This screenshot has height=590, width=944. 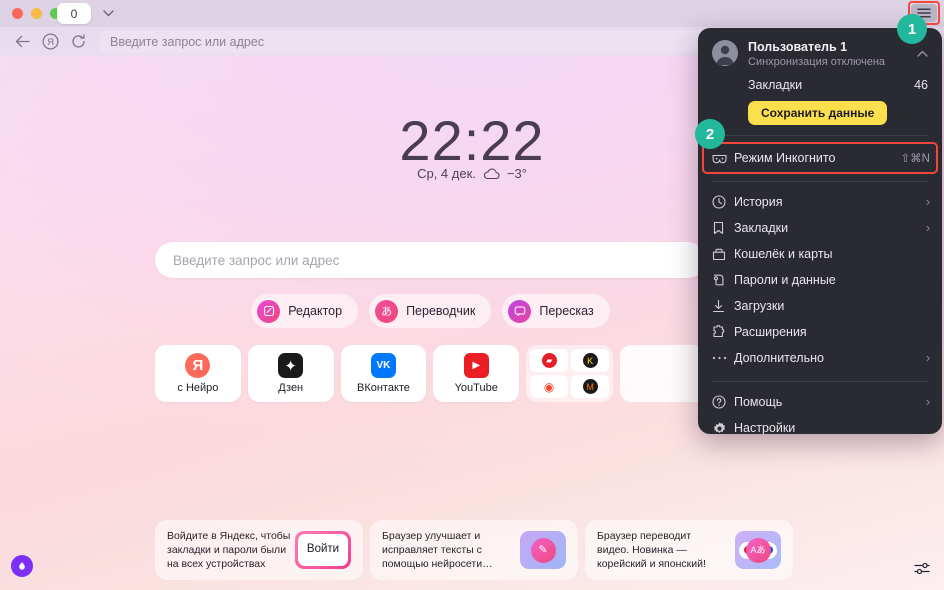 I want to click on menu-item-downloads: Загрузки, so click(x=820, y=306).